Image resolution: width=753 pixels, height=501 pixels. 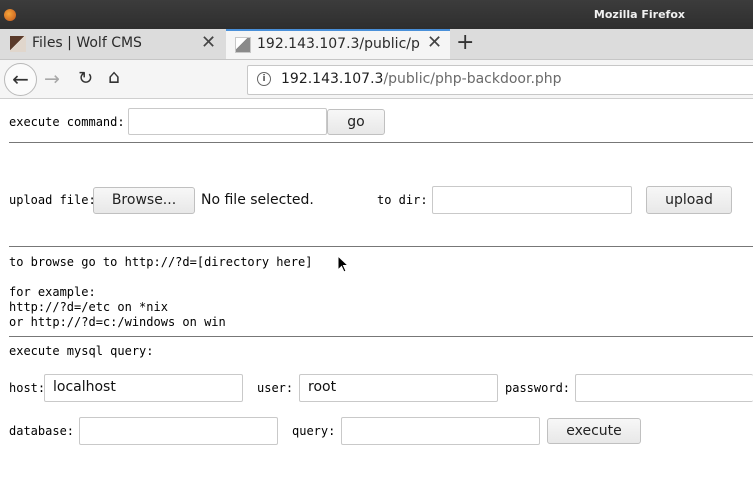 What do you see at coordinates (27, 388) in the screenshot?
I see `host-label: host:` at bounding box center [27, 388].